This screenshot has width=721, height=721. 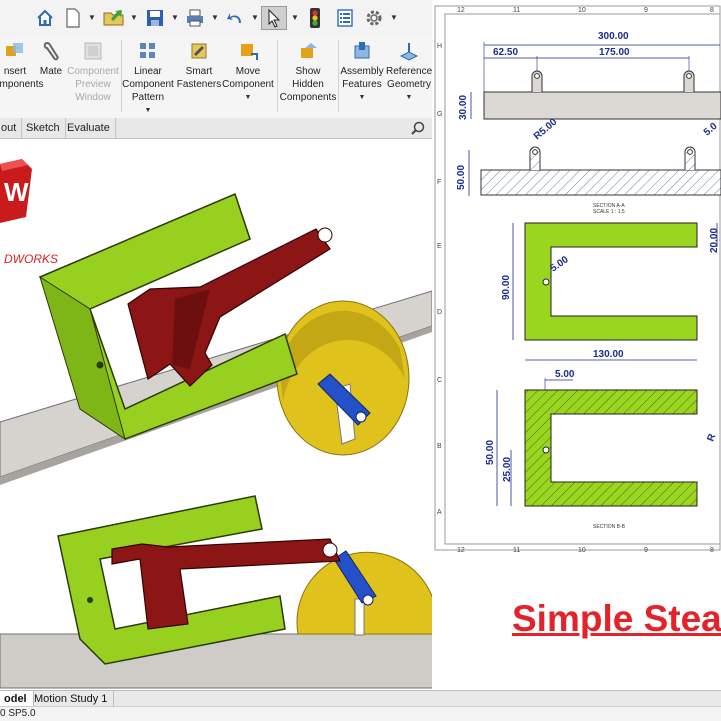 I want to click on mate-button: Mate, so click(x=51, y=59).